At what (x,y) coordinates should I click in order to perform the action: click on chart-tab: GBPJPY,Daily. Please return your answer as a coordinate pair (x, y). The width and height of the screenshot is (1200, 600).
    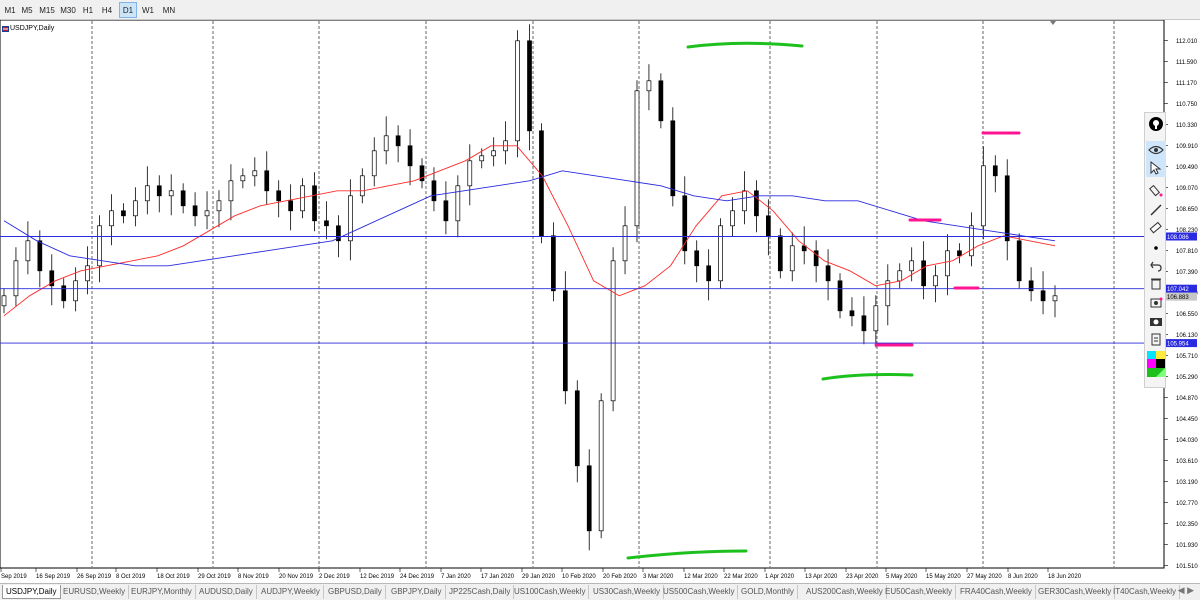
    Looking at the image, I should click on (417, 592).